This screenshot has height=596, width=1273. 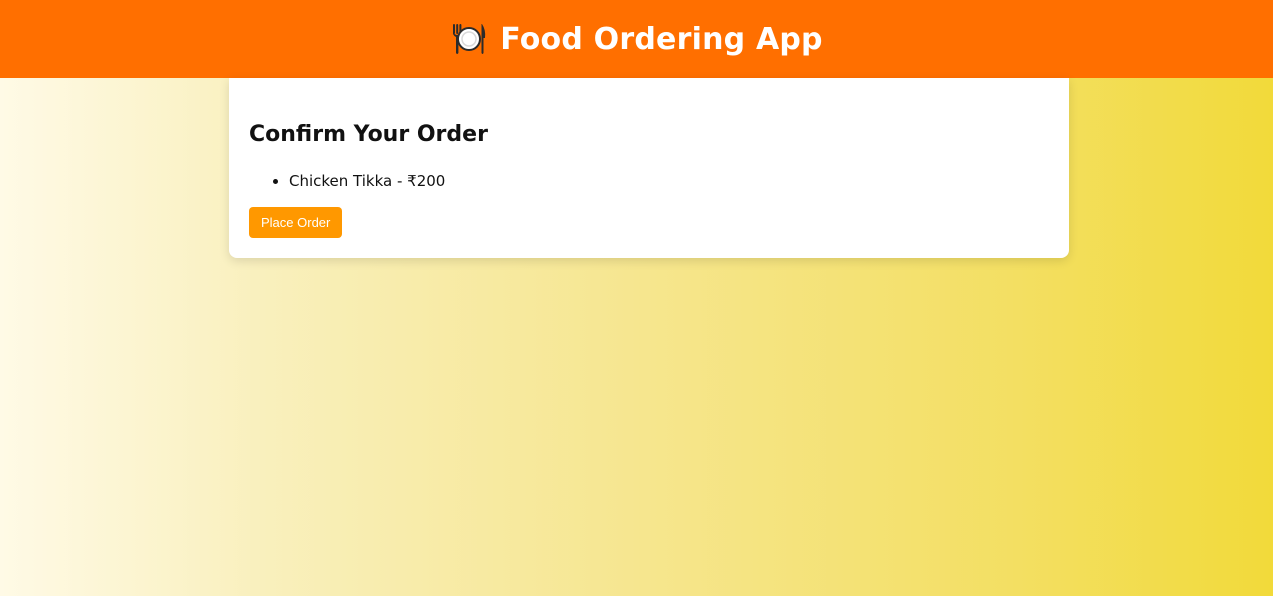 What do you see at coordinates (661, 39) in the screenshot?
I see `app-title: Food Ordering App` at bounding box center [661, 39].